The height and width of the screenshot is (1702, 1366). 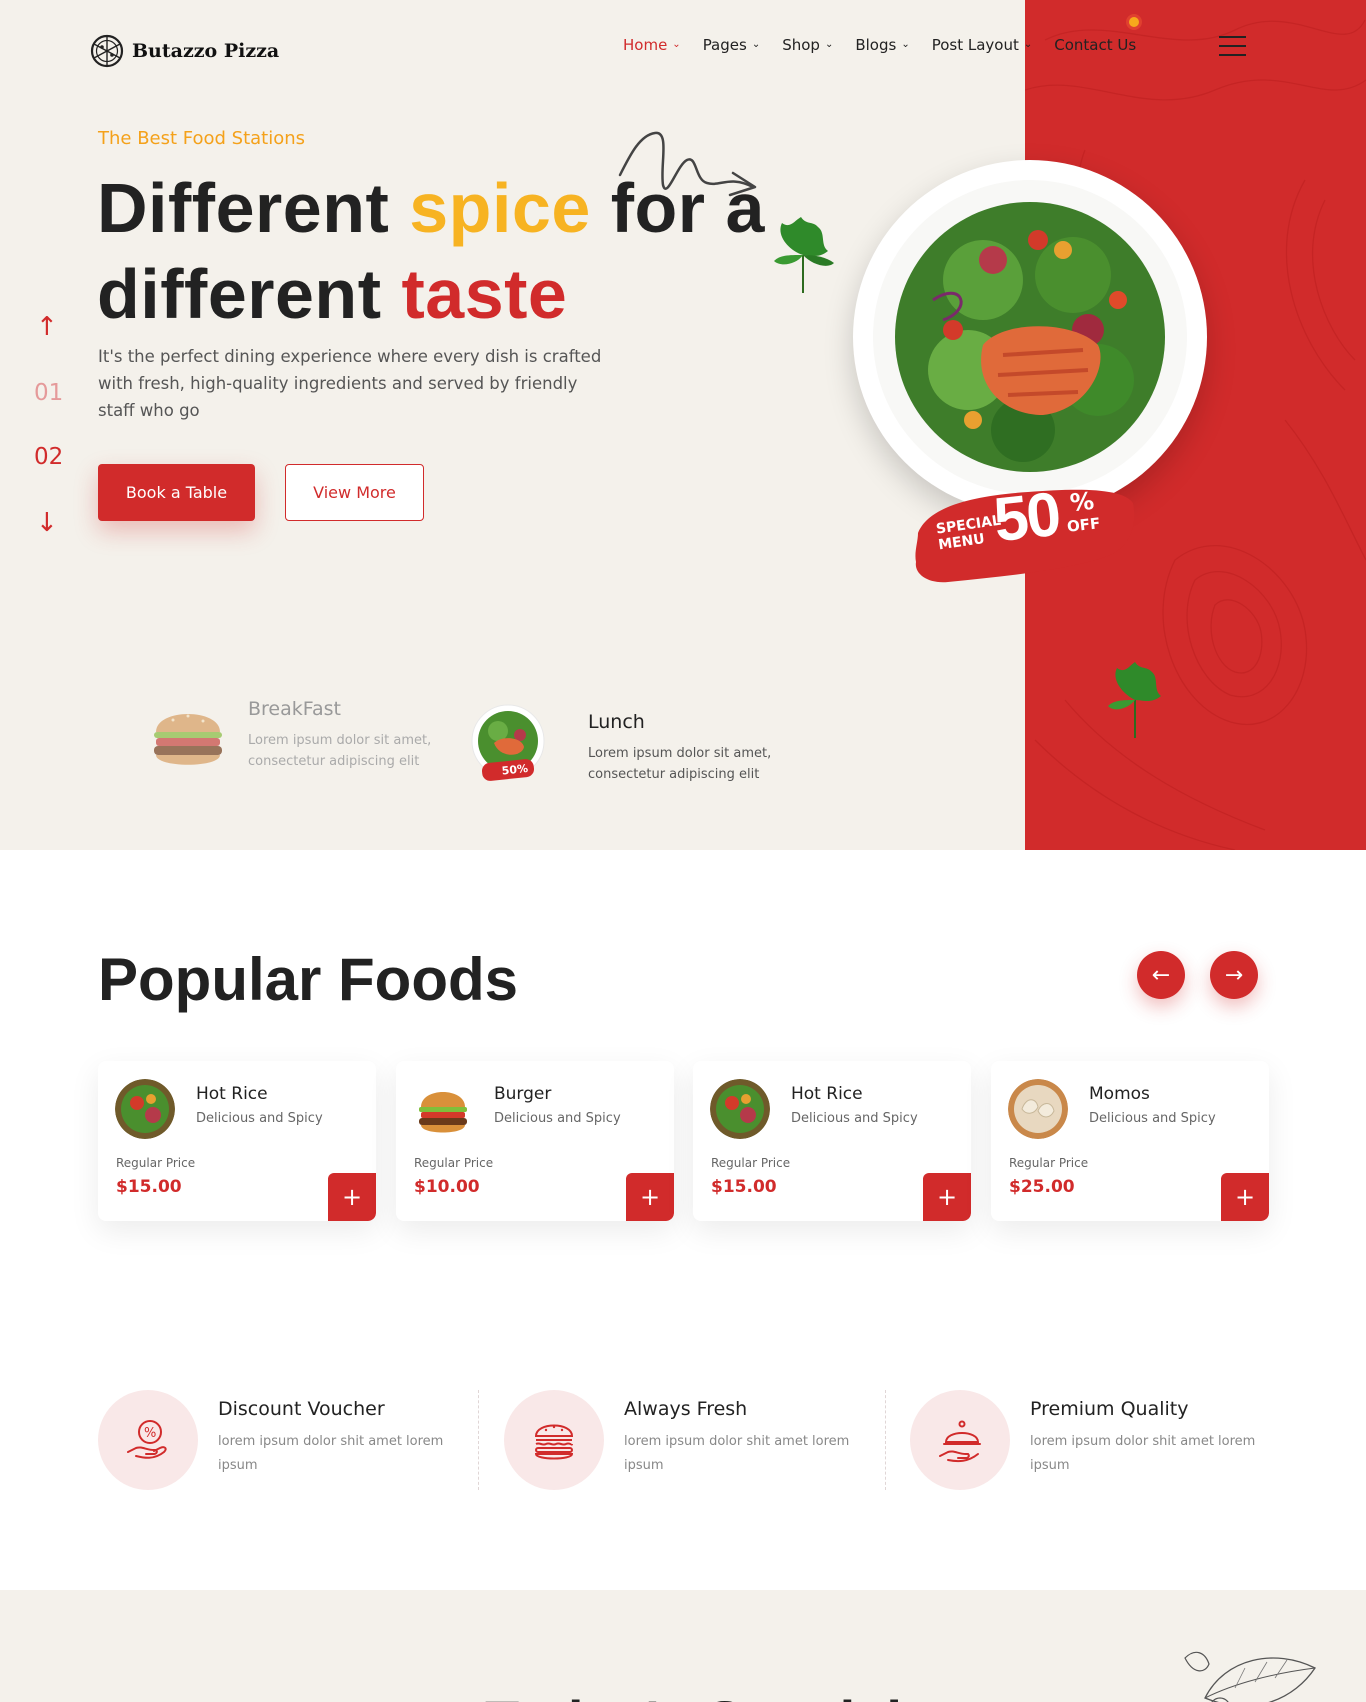 What do you see at coordinates (1232, 46) in the screenshot?
I see `hamburger-menu-icon` at bounding box center [1232, 46].